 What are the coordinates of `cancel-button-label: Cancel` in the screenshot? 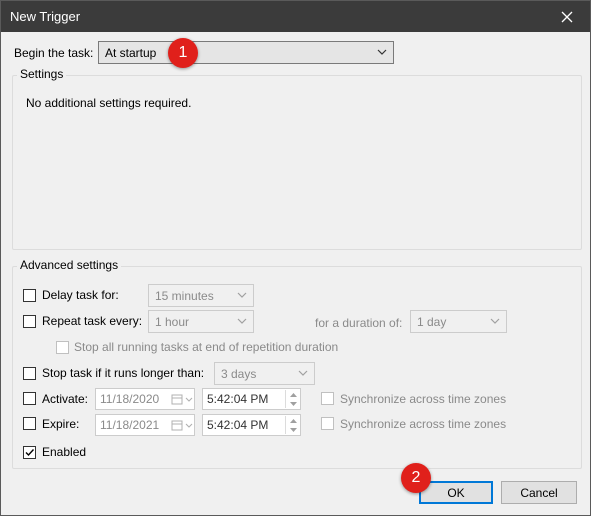 It's located at (539, 492).